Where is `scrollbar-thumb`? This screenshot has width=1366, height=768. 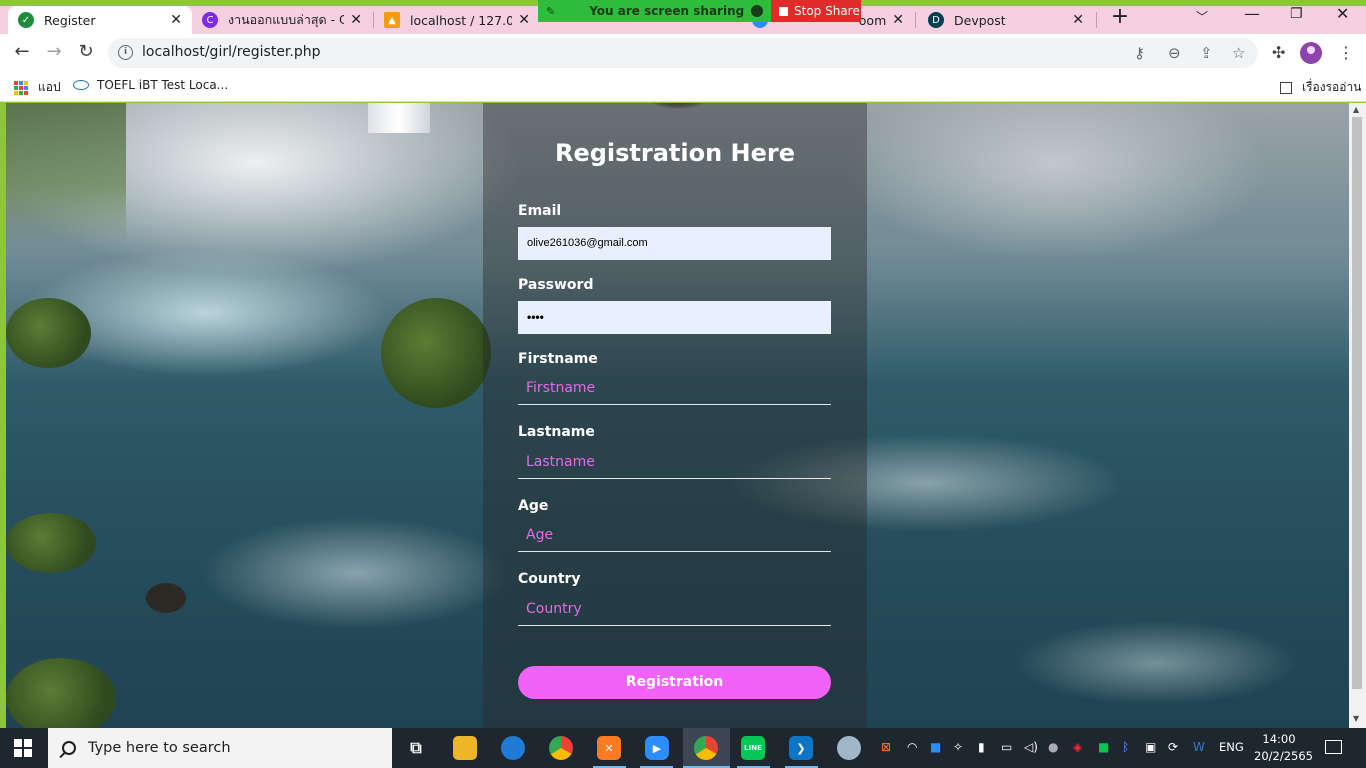
scrollbar-thumb is located at coordinates (1357, 403).